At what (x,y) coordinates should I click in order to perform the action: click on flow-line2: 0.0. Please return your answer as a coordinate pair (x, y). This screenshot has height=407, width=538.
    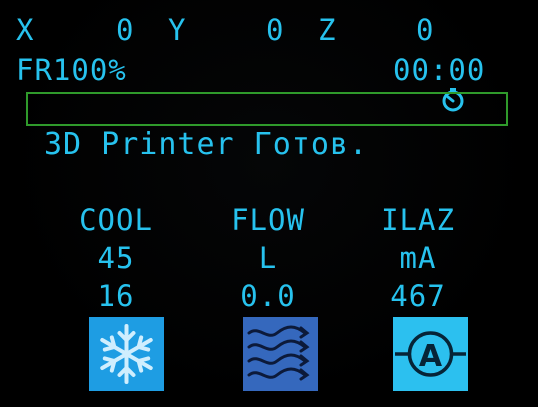
    Looking at the image, I should click on (268, 296).